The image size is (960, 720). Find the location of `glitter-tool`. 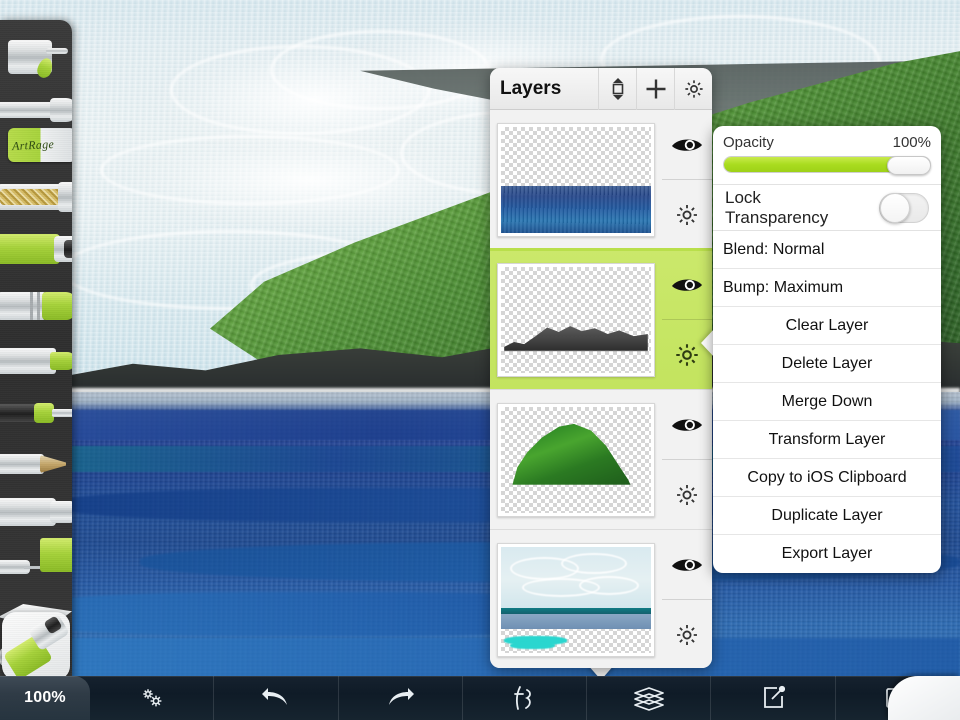

glitter-tool is located at coordinates (36, 195).